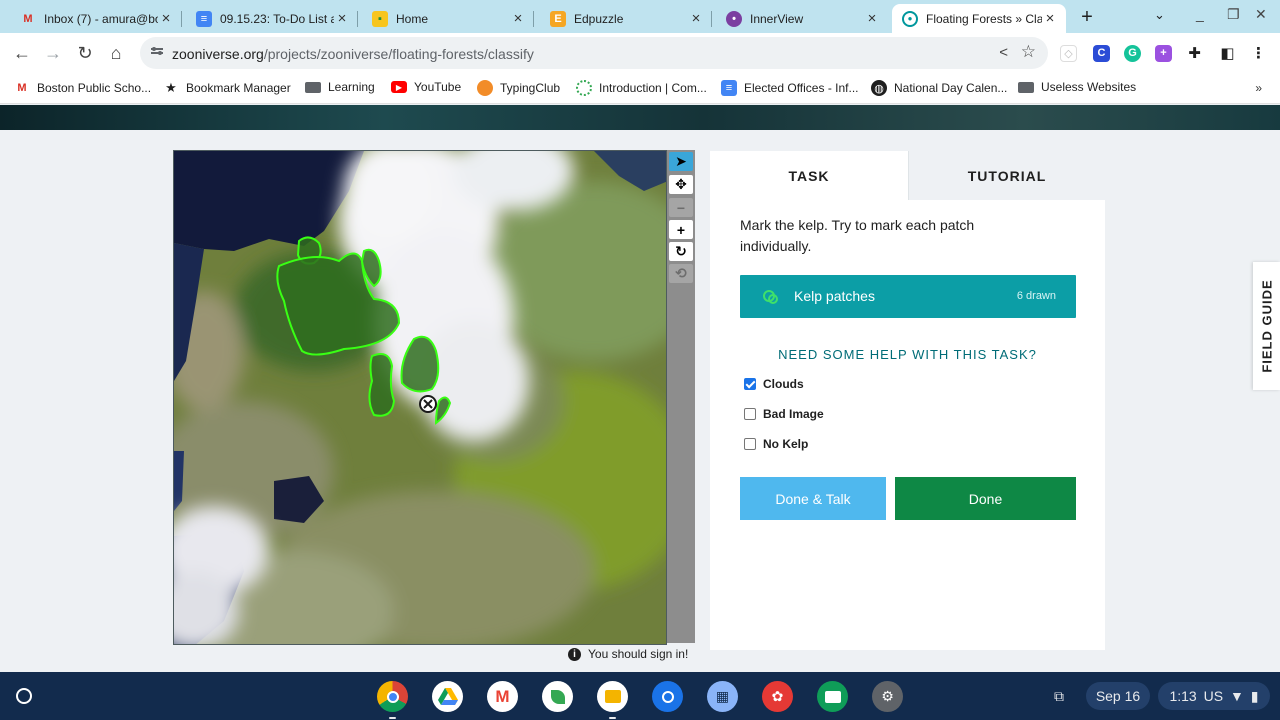  What do you see at coordinates (1006, 175) in the screenshot?
I see `tab-tutorial: TUTORIAL` at bounding box center [1006, 175].